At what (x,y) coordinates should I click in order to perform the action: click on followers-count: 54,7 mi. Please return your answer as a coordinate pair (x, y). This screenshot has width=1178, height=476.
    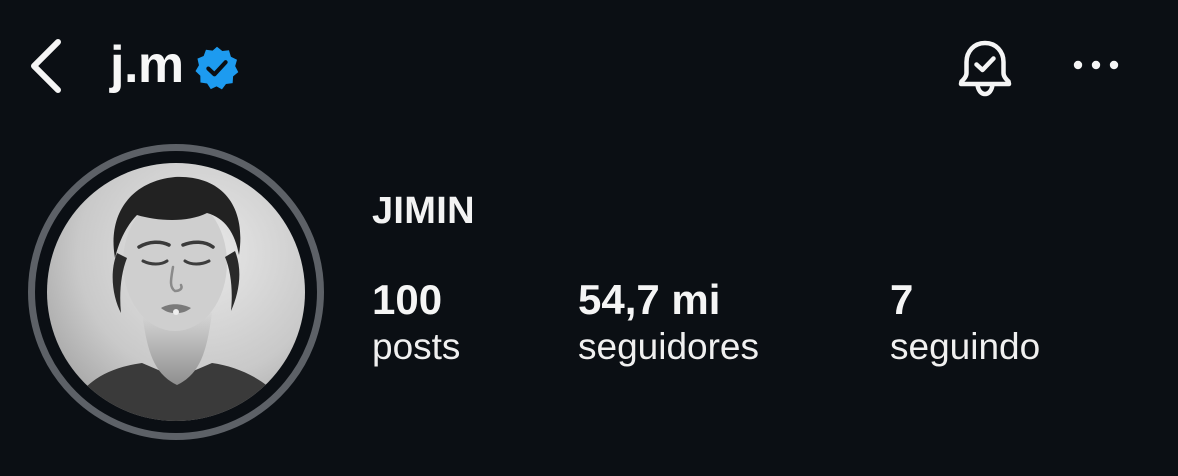
    Looking at the image, I should click on (649, 299).